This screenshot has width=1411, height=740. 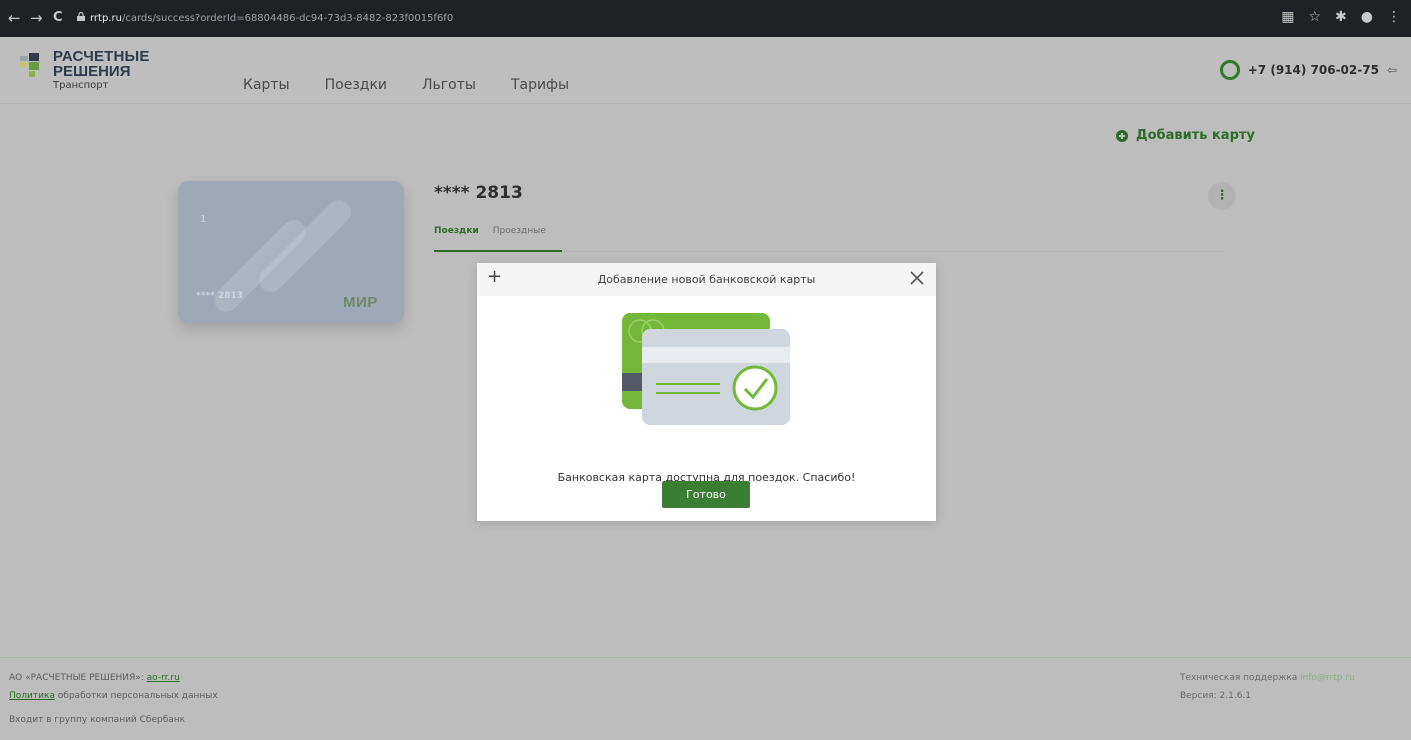 I want to click on footer-company: АО «РАСЧЕТНЫЕ РЕШЕНИЯ»: ao-rr.ru, so click(x=113, y=678).